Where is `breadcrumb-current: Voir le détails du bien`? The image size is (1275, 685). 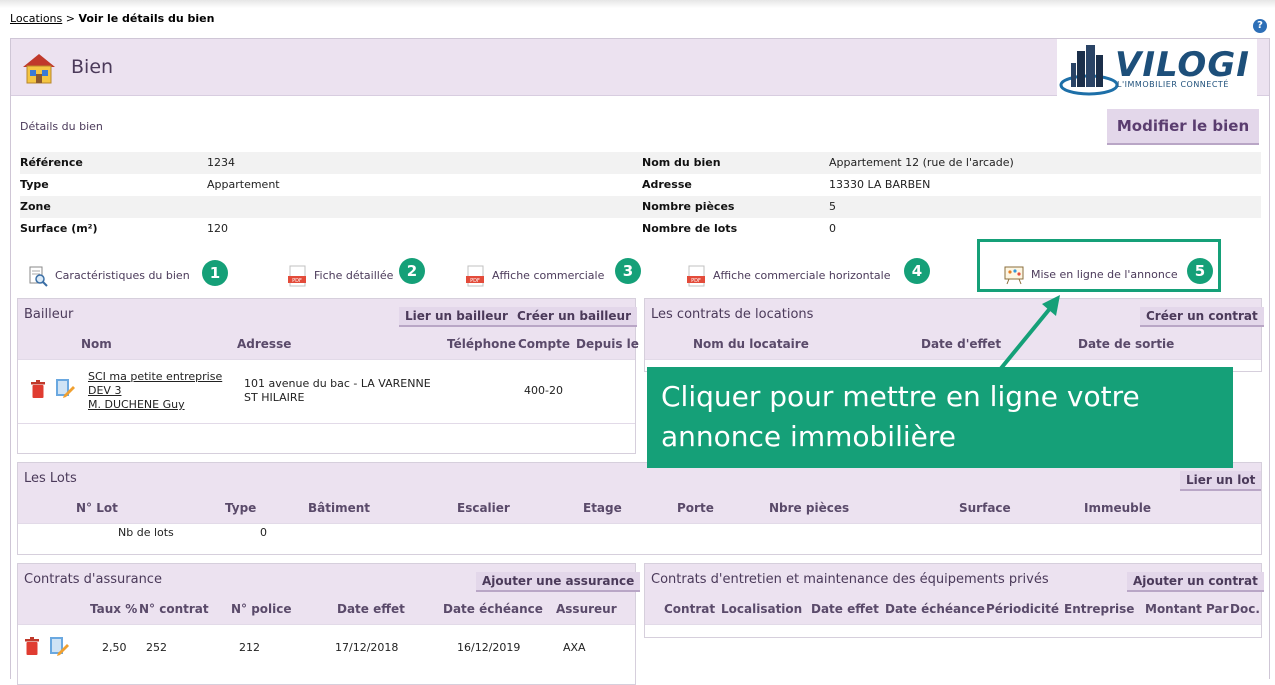
breadcrumb-current: Voir le détails du bien is located at coordinates (146, 18).